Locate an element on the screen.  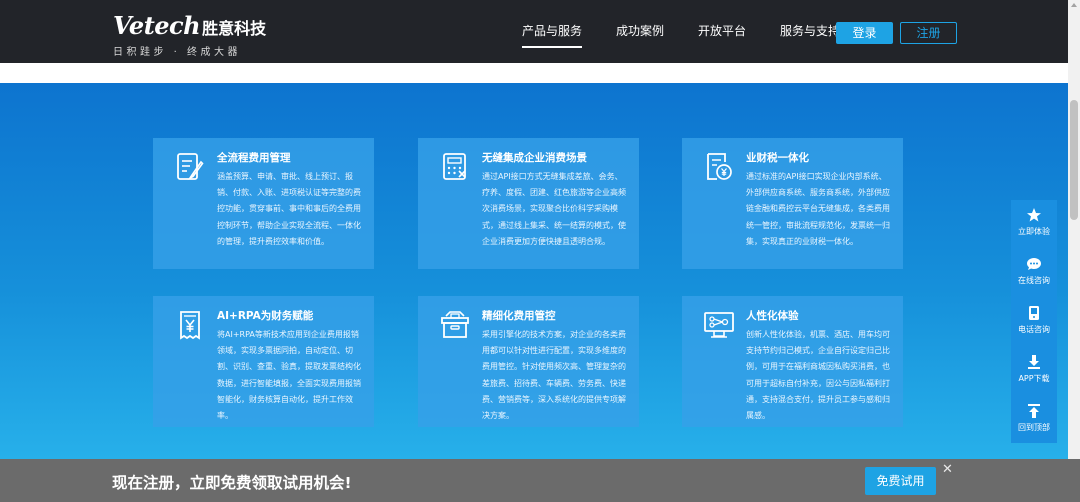
scroll-up-arrow-icon is located at coordinates (1074, 5).